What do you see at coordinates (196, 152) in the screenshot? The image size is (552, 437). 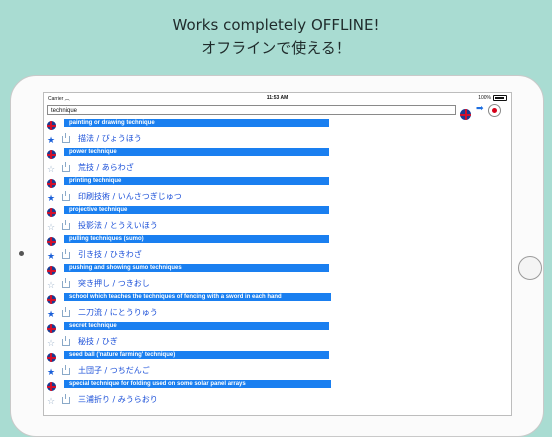 I see `english-term: power technique` at bounding box center [196, 152].